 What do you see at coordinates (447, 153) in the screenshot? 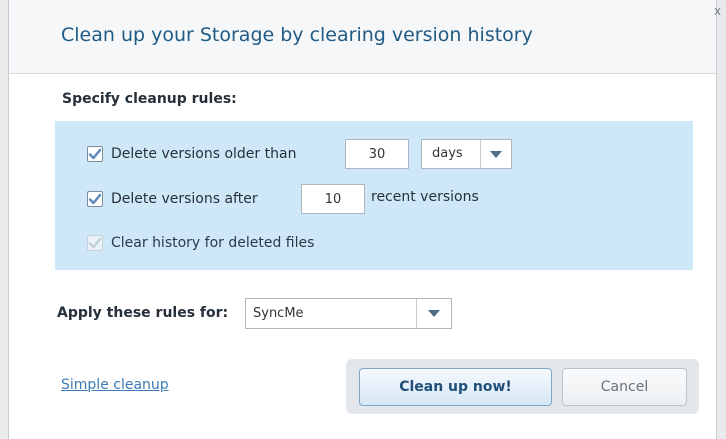
I see `age-unit-value: days` at bounding box center [447, 153].